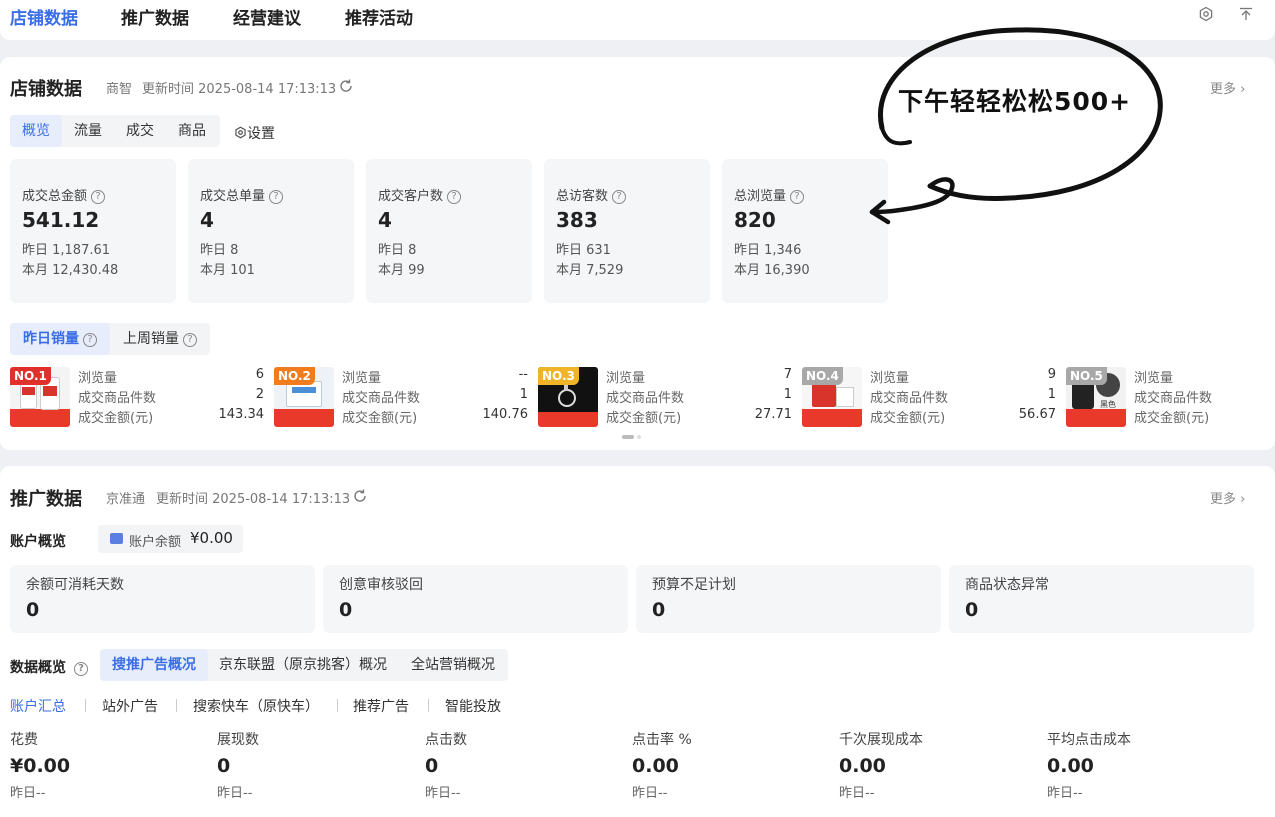 The image size is (1275, 817). Describe the element at coordinates (88, 131) in the screenshot. I see `tab-traffic: 流量` at that location.